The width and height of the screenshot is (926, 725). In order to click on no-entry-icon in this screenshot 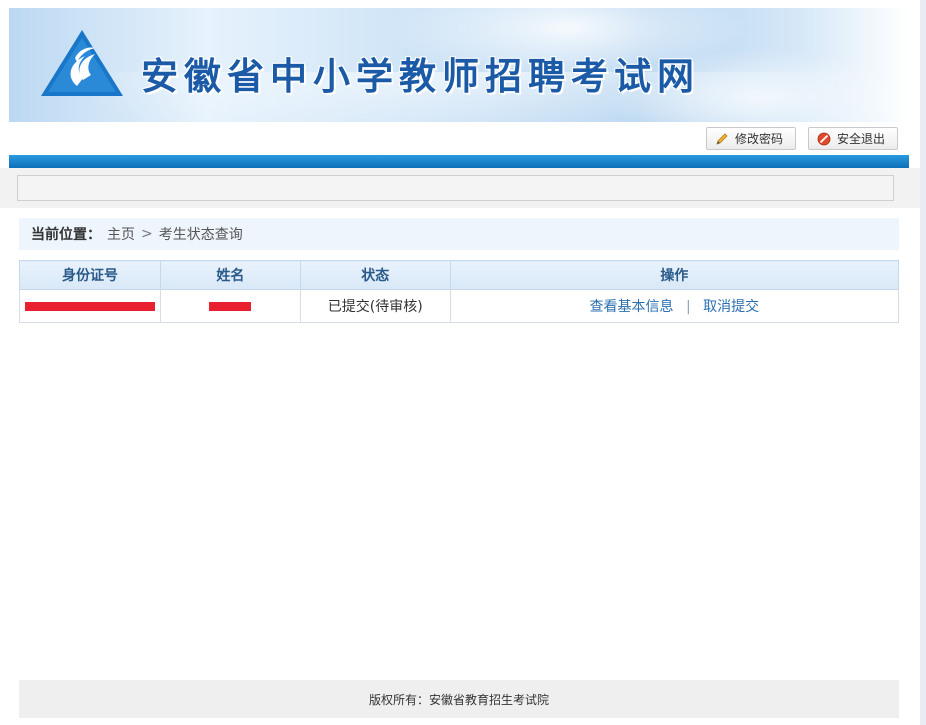, I will do `click(824, 138)`.